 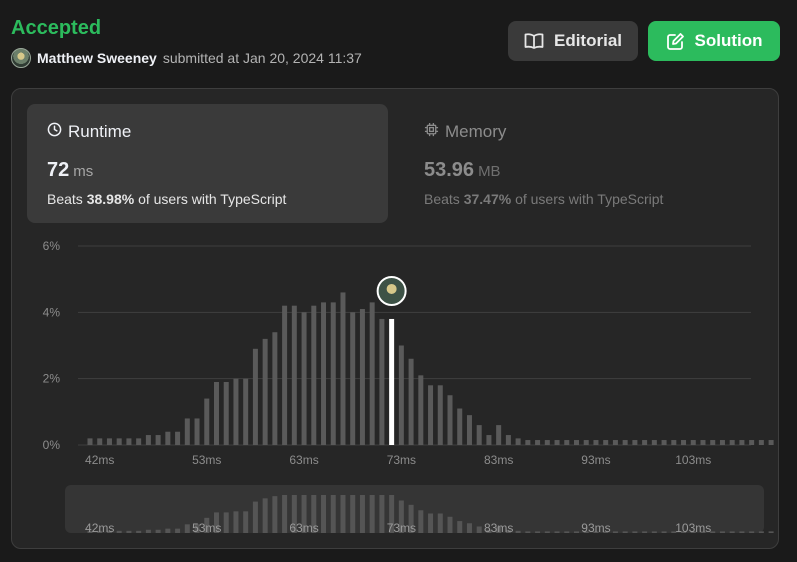 What do you see at coordinates (99, 460) in the screenshot?
I see `x-tick-label: 42ms` at bounding box center [99, 460].